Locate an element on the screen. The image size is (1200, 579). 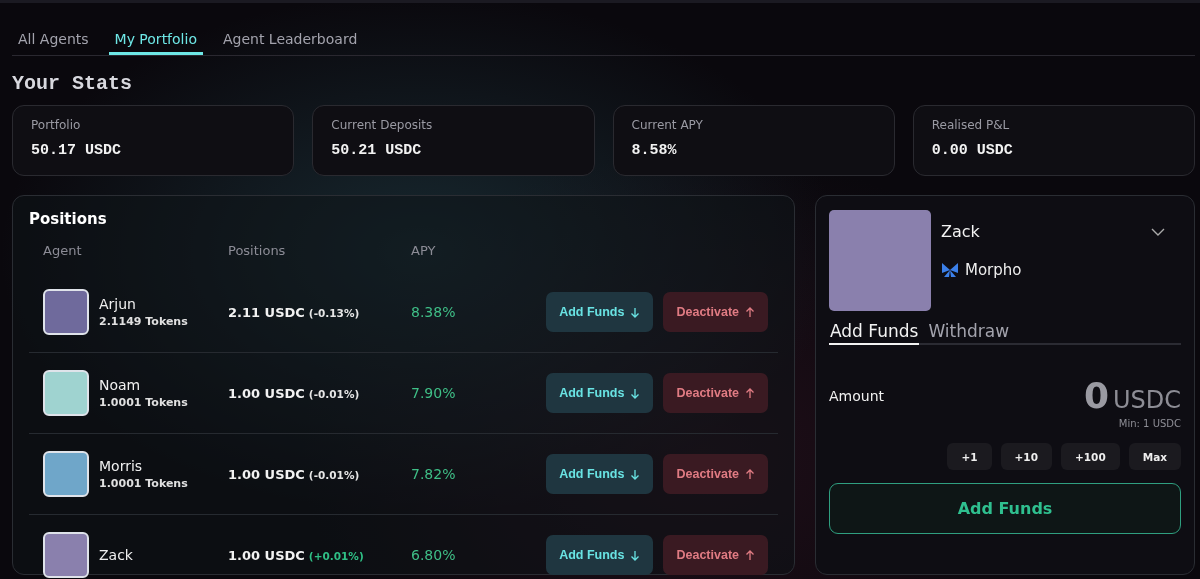
stat-value: 0.00 USDC is located at coordinates (972, 150).